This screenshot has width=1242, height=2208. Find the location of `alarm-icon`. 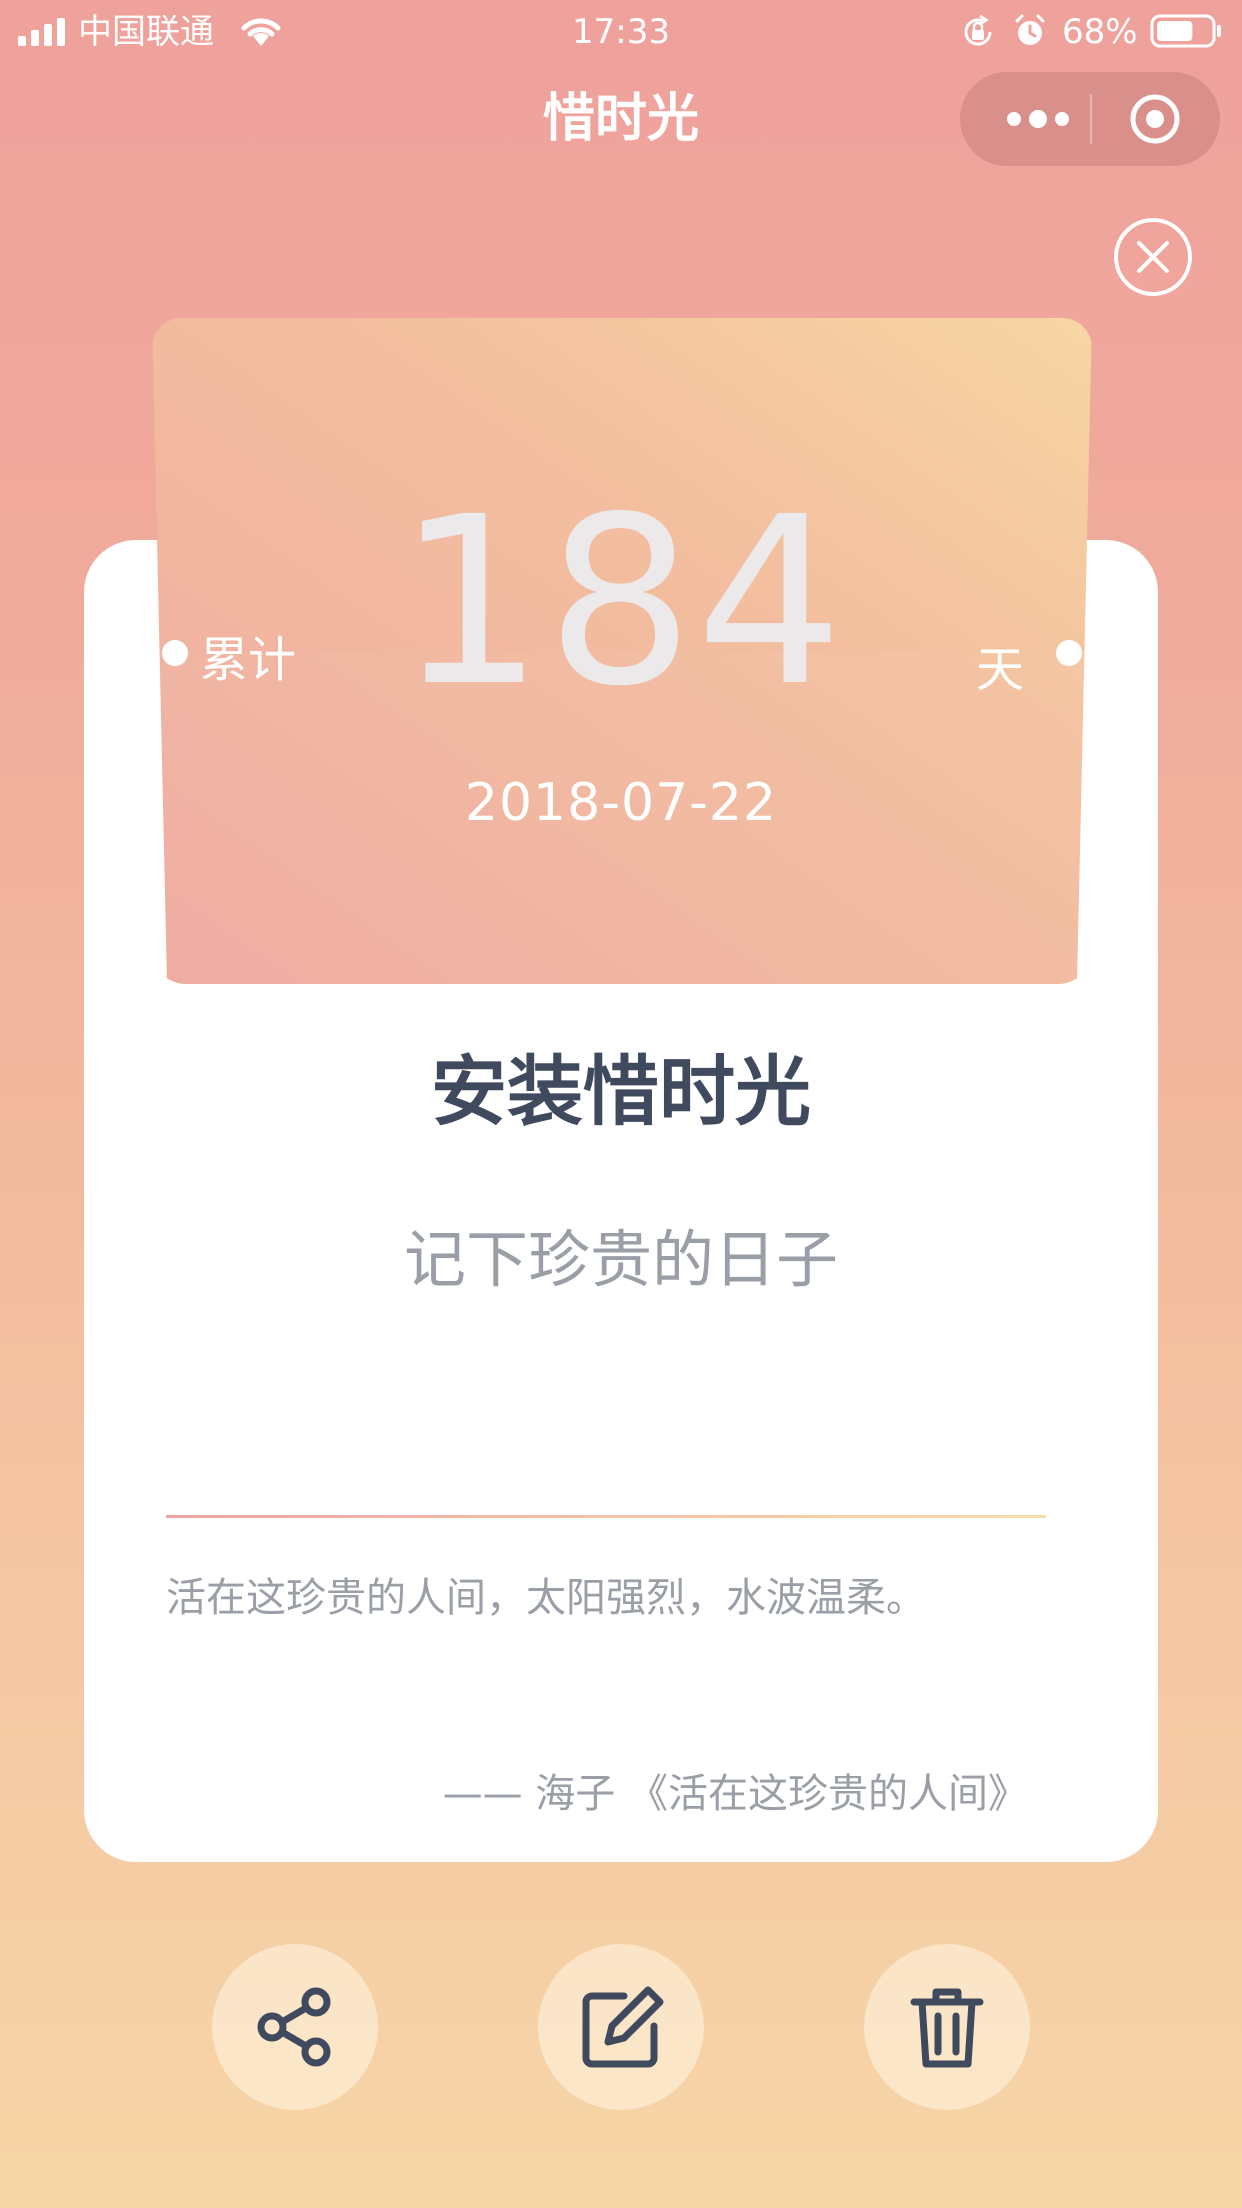

alarm-icon is located at coordinates (1030, 29).